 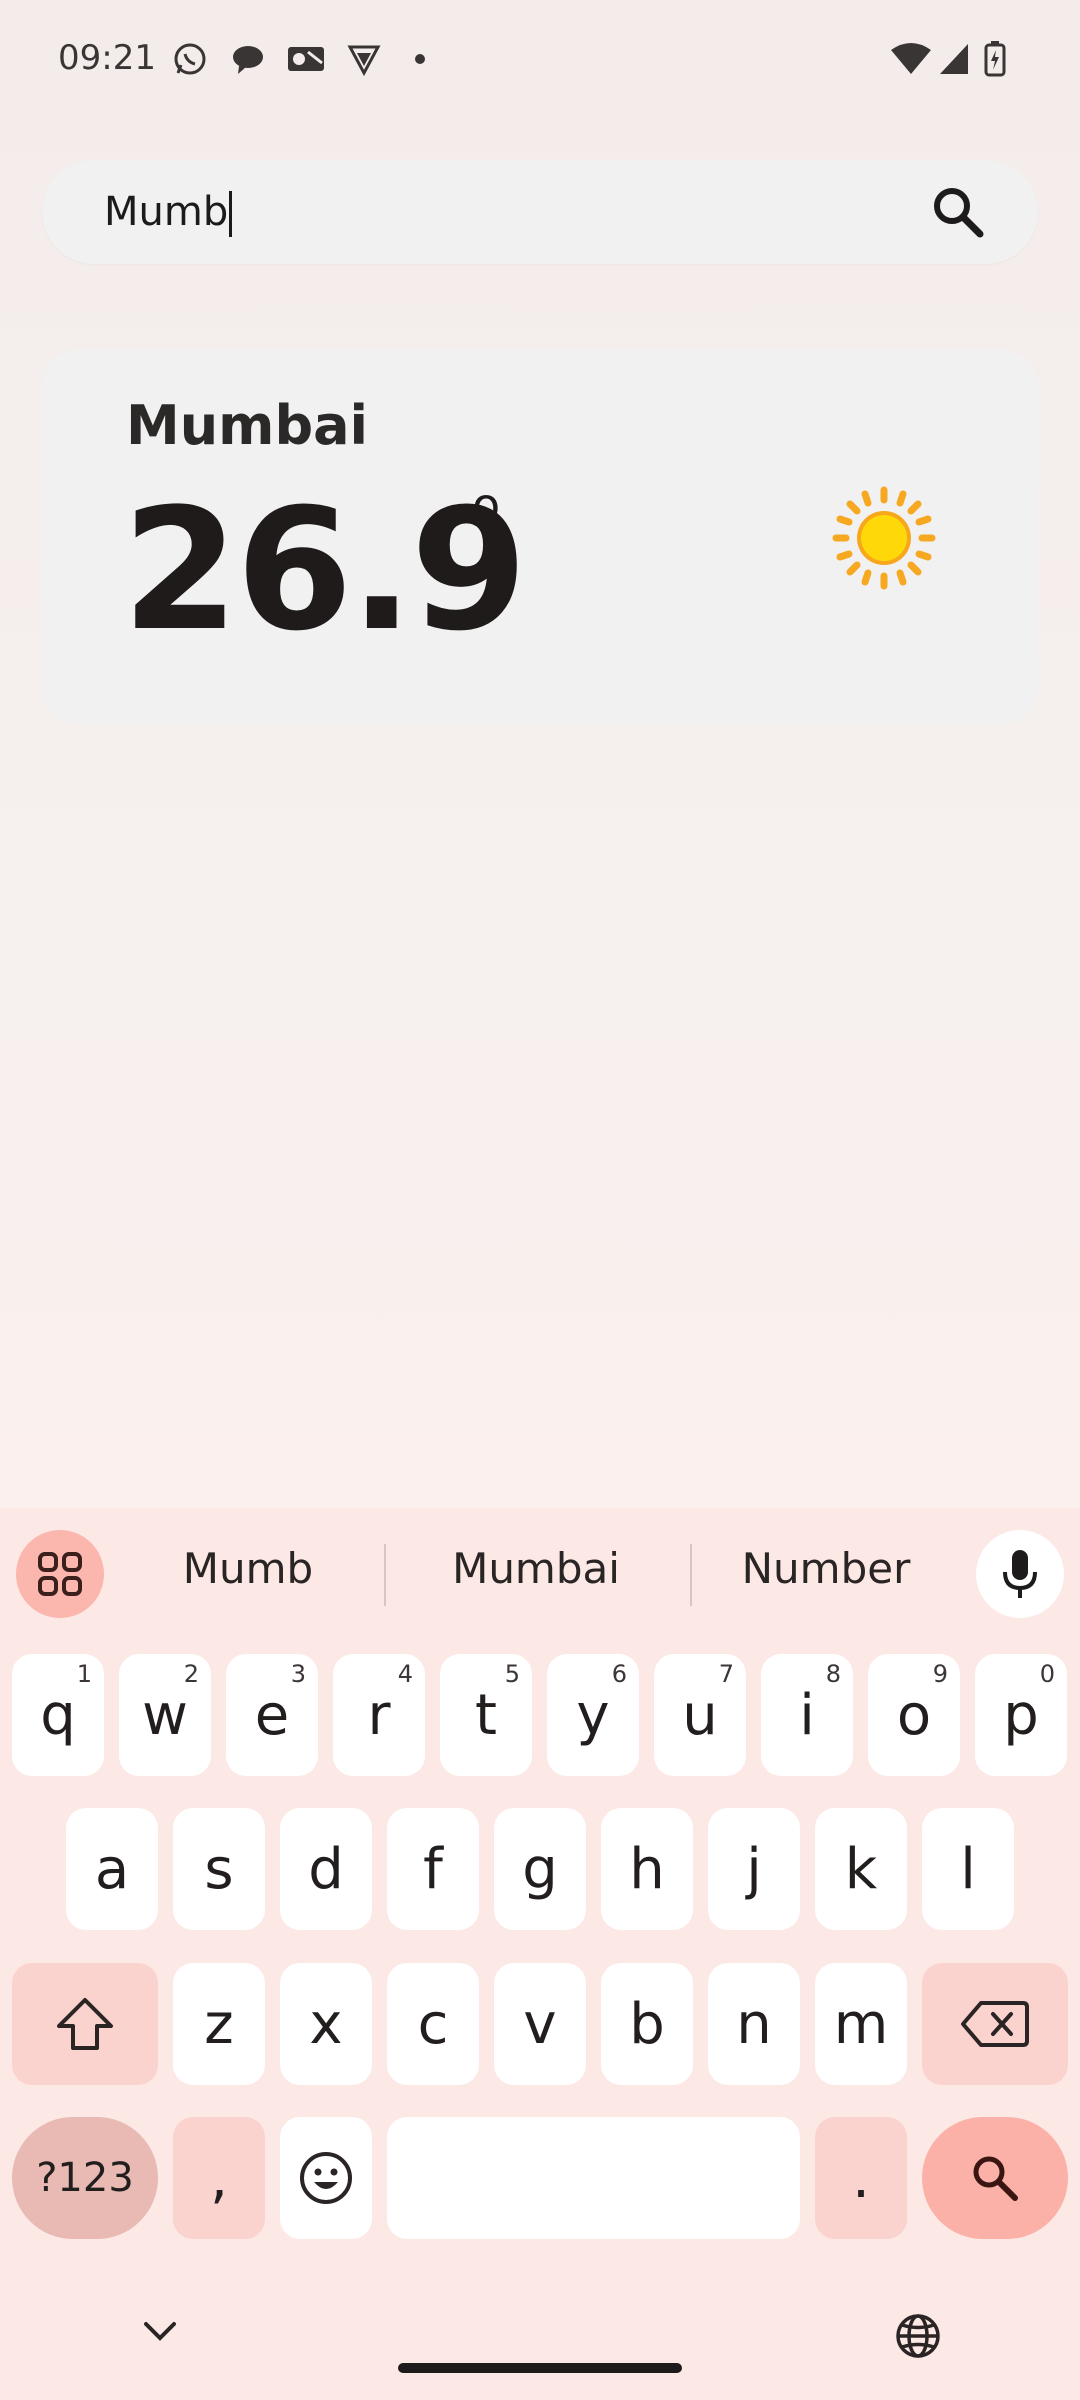 I want to click on key-l: l, so click(x=968, y=1869).